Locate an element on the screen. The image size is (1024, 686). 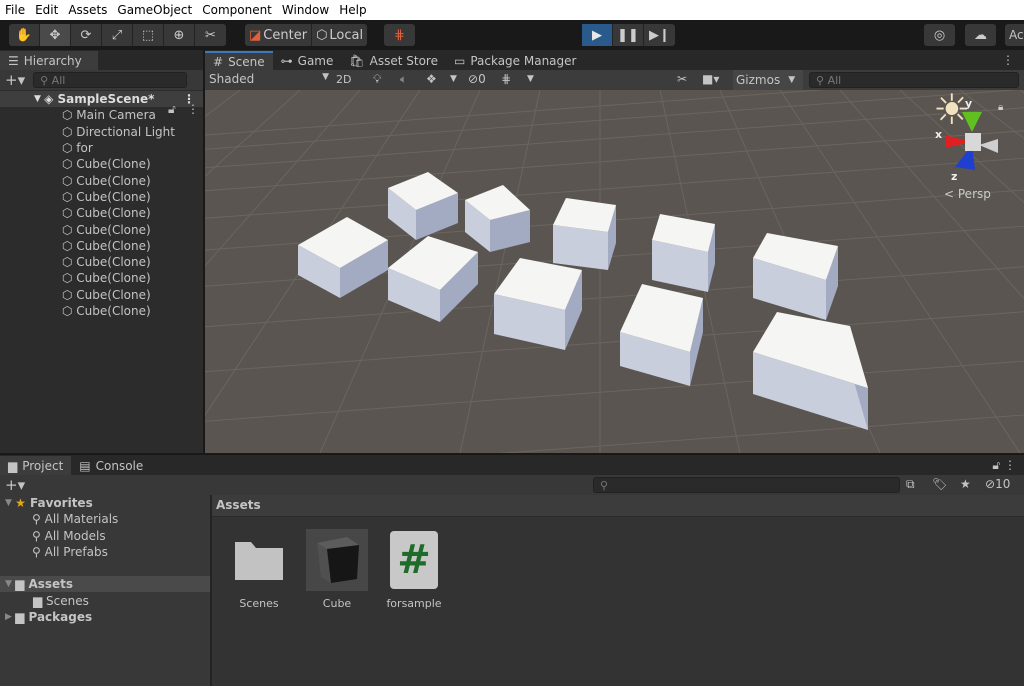
tab-console: ▤ Console is located at coordinates (111, 465).